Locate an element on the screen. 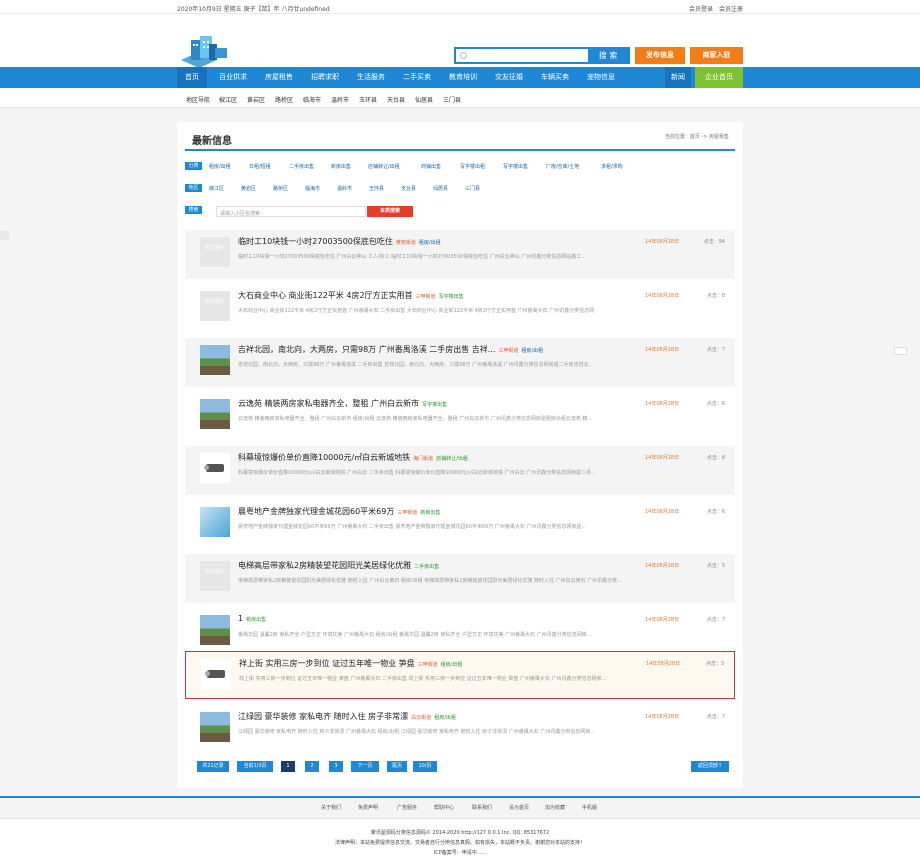 The height and width of the screenshot is (868, 920). listing-title-text: 大石商业中心 商业街122平米 4房2厅方正实用首 is located at coordinates (325, 295).